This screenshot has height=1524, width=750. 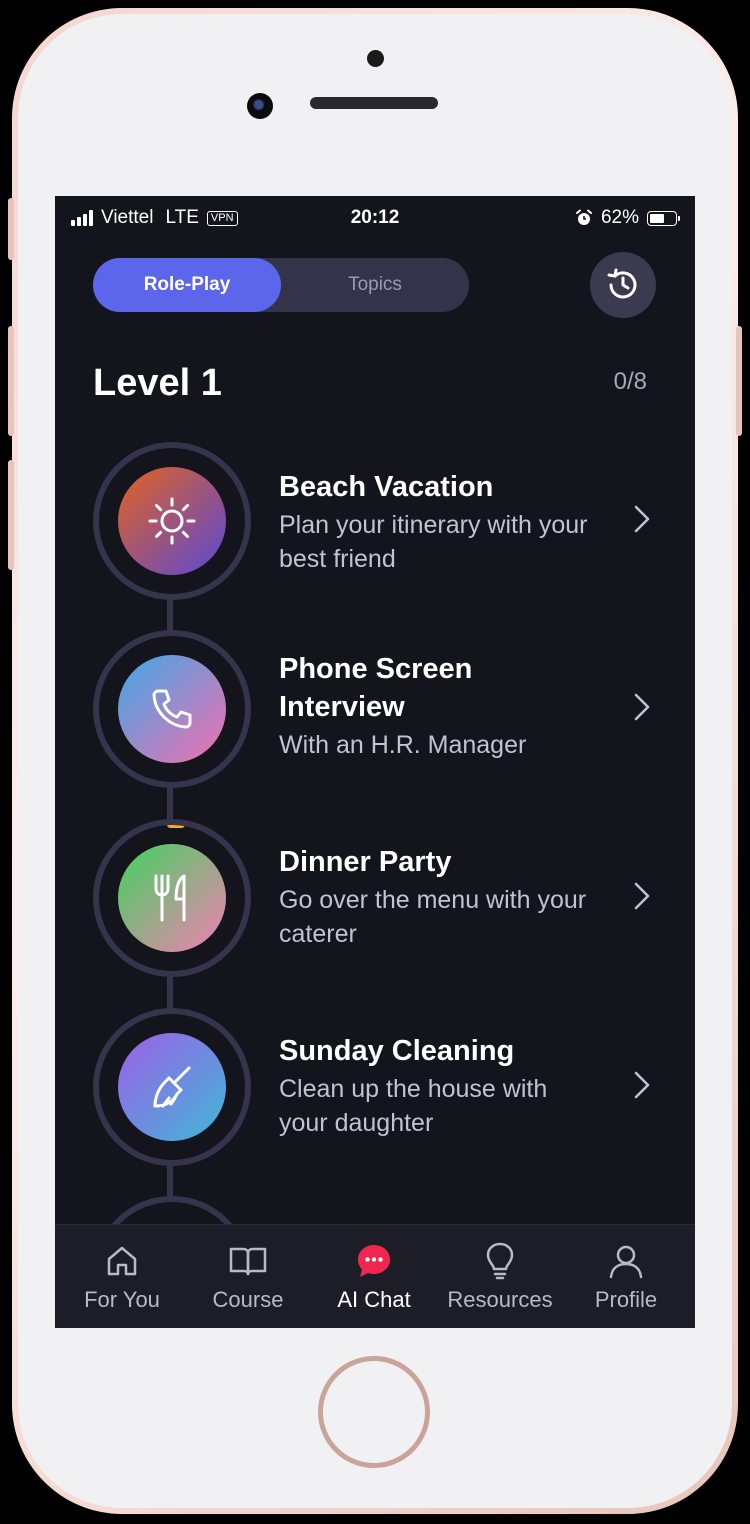 What do you see at coordinates (739, 381) in the screenshot?
I see `power-button` at bounding box center [739, 381].